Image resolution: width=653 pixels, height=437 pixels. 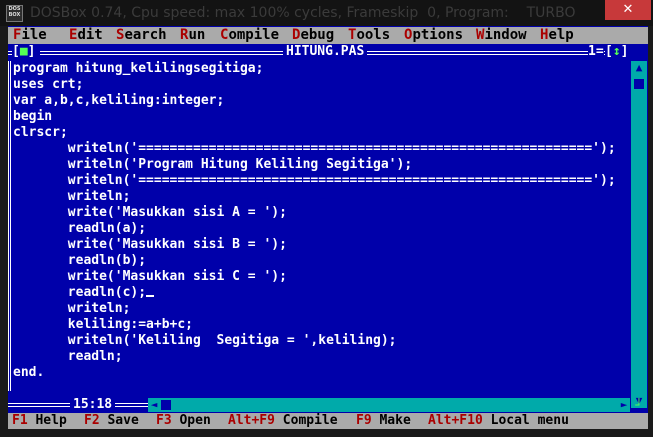 I want to click on dosbox-app-icon: DOS BOX, so click(x=14, y=13).